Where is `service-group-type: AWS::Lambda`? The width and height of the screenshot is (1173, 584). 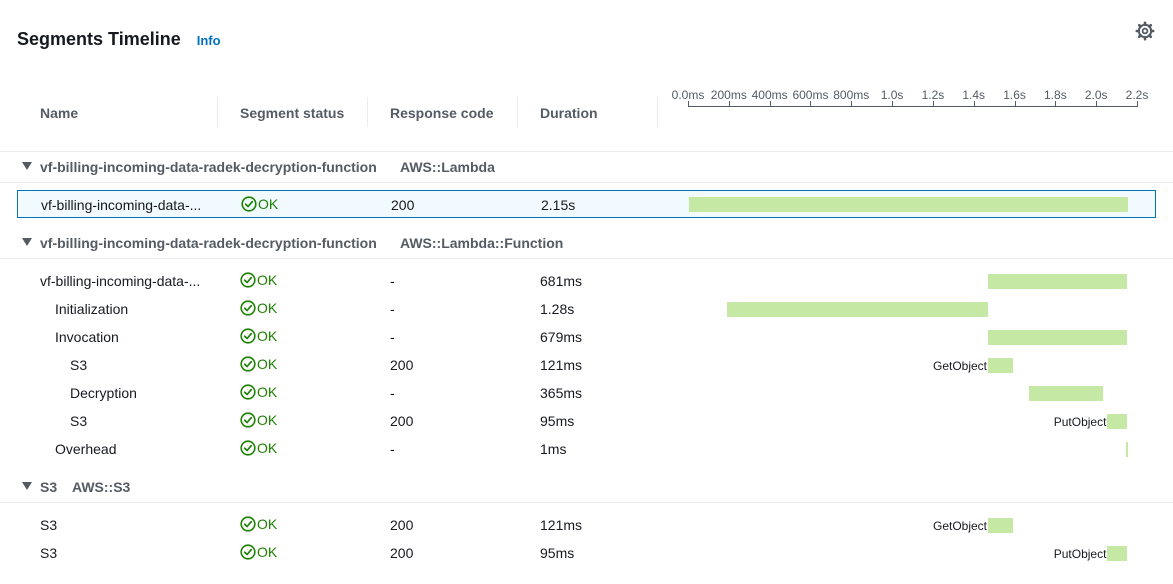 service-group-type: AWS::Lambda is located at coordinates (447, 167).